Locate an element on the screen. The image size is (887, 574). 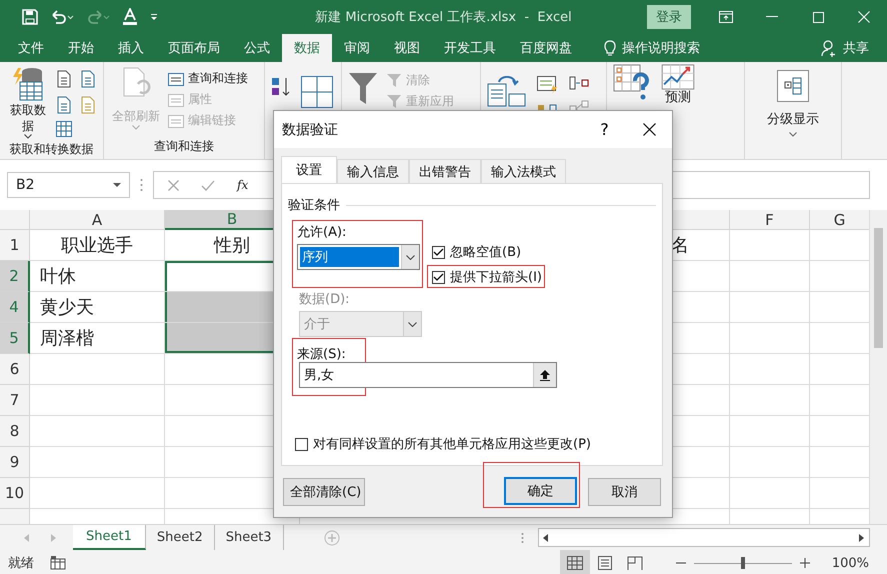
row-header: 8 is located at coordinates (15, 431).